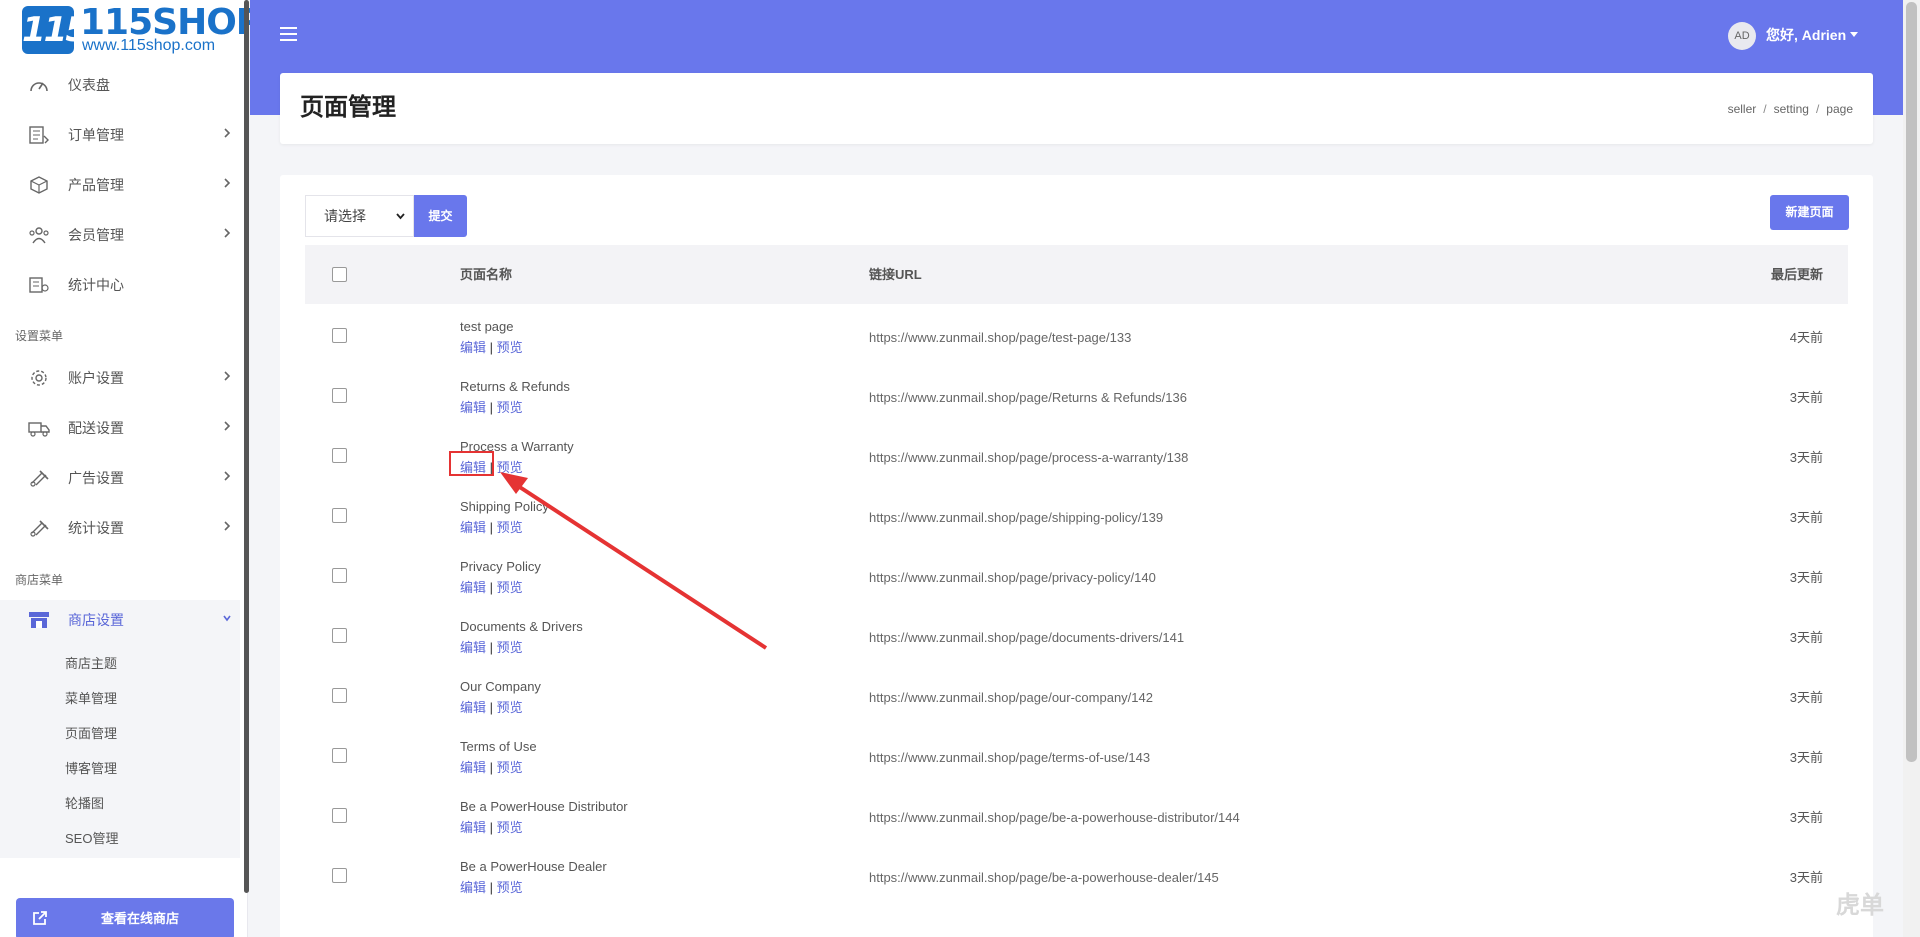  Describe the element at coordinates (39, 620) in the screenshot. I see `store-icon` at that location.